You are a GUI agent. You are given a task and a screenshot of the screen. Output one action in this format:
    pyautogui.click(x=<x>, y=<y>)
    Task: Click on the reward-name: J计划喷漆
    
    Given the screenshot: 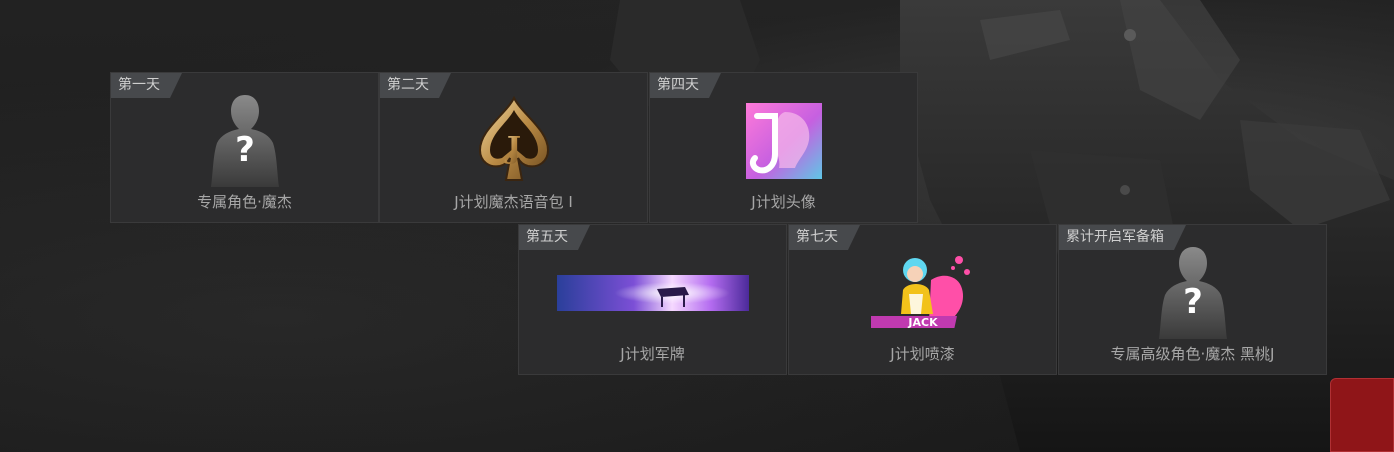 What is the action you would take?
    pyautogui.click(x=922, y=354)
    